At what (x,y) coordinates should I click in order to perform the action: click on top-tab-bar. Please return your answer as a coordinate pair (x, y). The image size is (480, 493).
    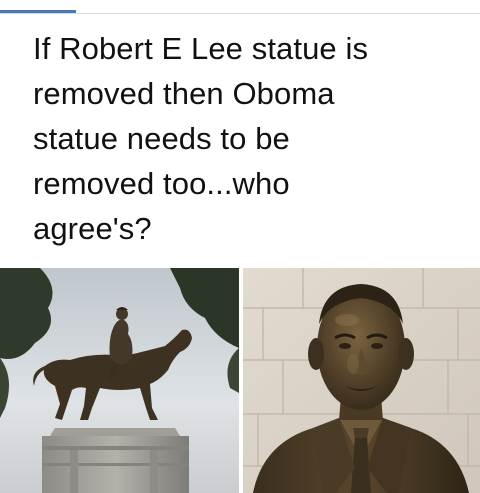
    Looking at the image, I should click on (240, 7).